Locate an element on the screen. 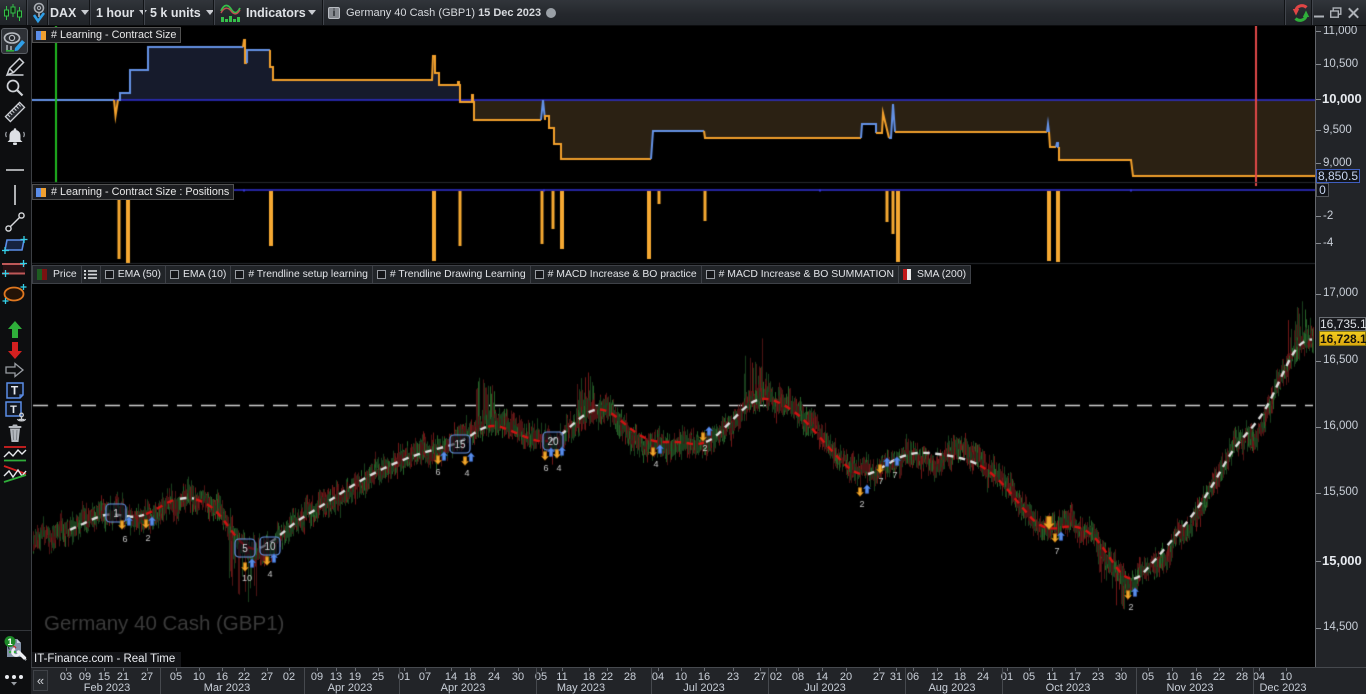  svg-text: 1 is located at coordinates (10, 642).